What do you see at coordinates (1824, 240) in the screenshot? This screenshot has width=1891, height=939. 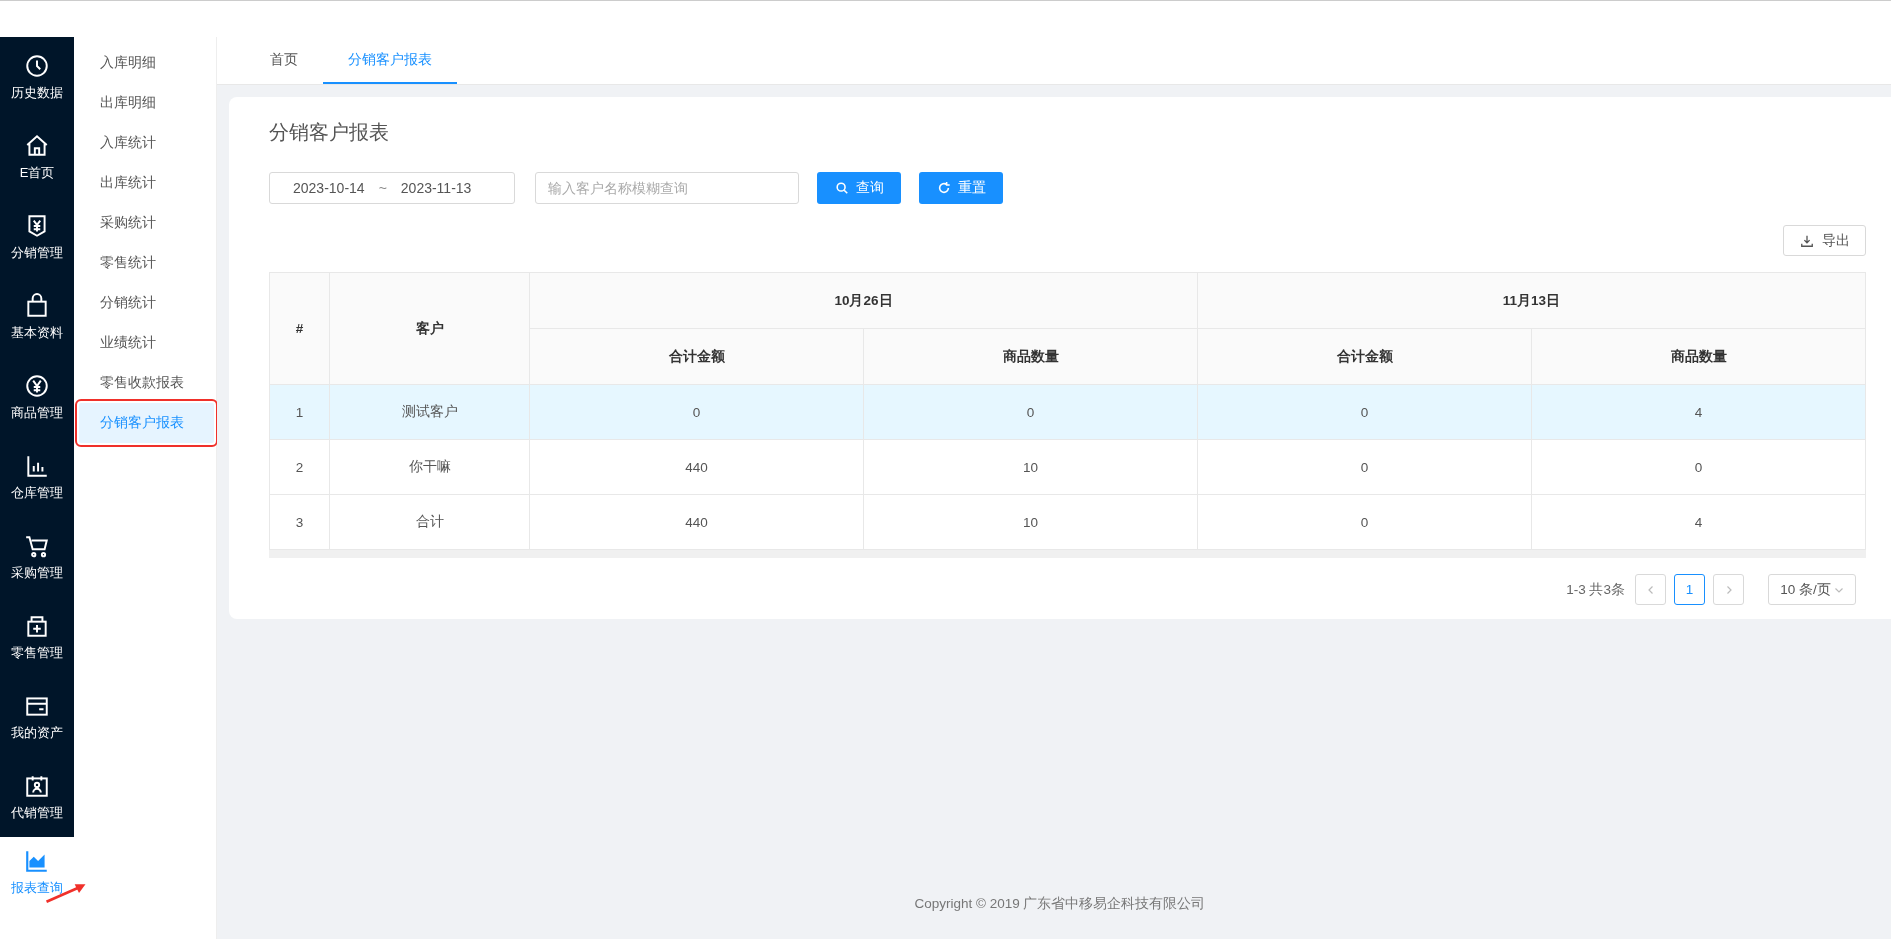 I see `export-button: 导出` at bounding box center [1824, 240].